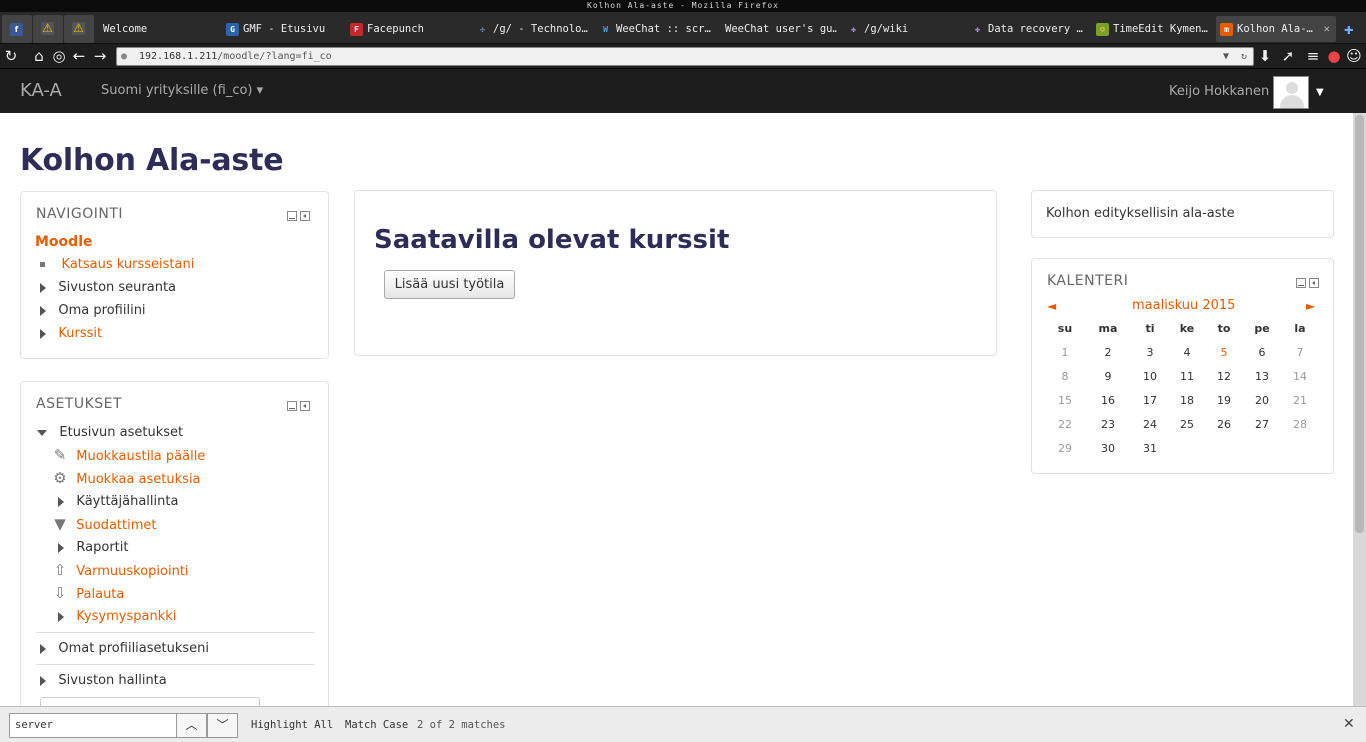  What do you see at coordinates (150, 701) in the screenshot?
I see `admin-search-input` at bounding box center [150, 701].